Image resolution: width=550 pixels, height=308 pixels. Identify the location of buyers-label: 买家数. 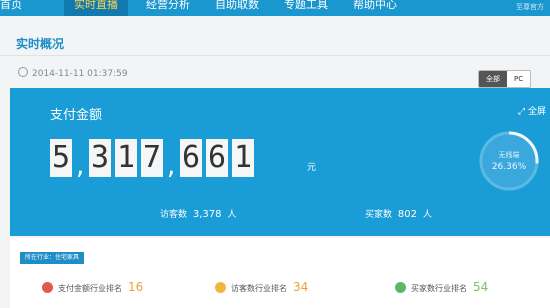
(379, 215).